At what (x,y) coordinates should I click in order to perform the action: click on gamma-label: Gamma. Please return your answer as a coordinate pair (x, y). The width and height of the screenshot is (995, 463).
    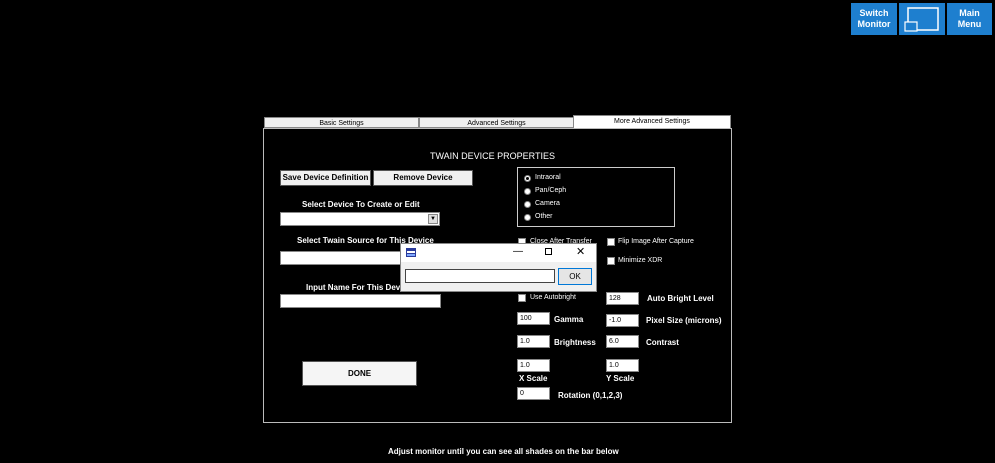
    Looking at the image, I should click on (569, 319).